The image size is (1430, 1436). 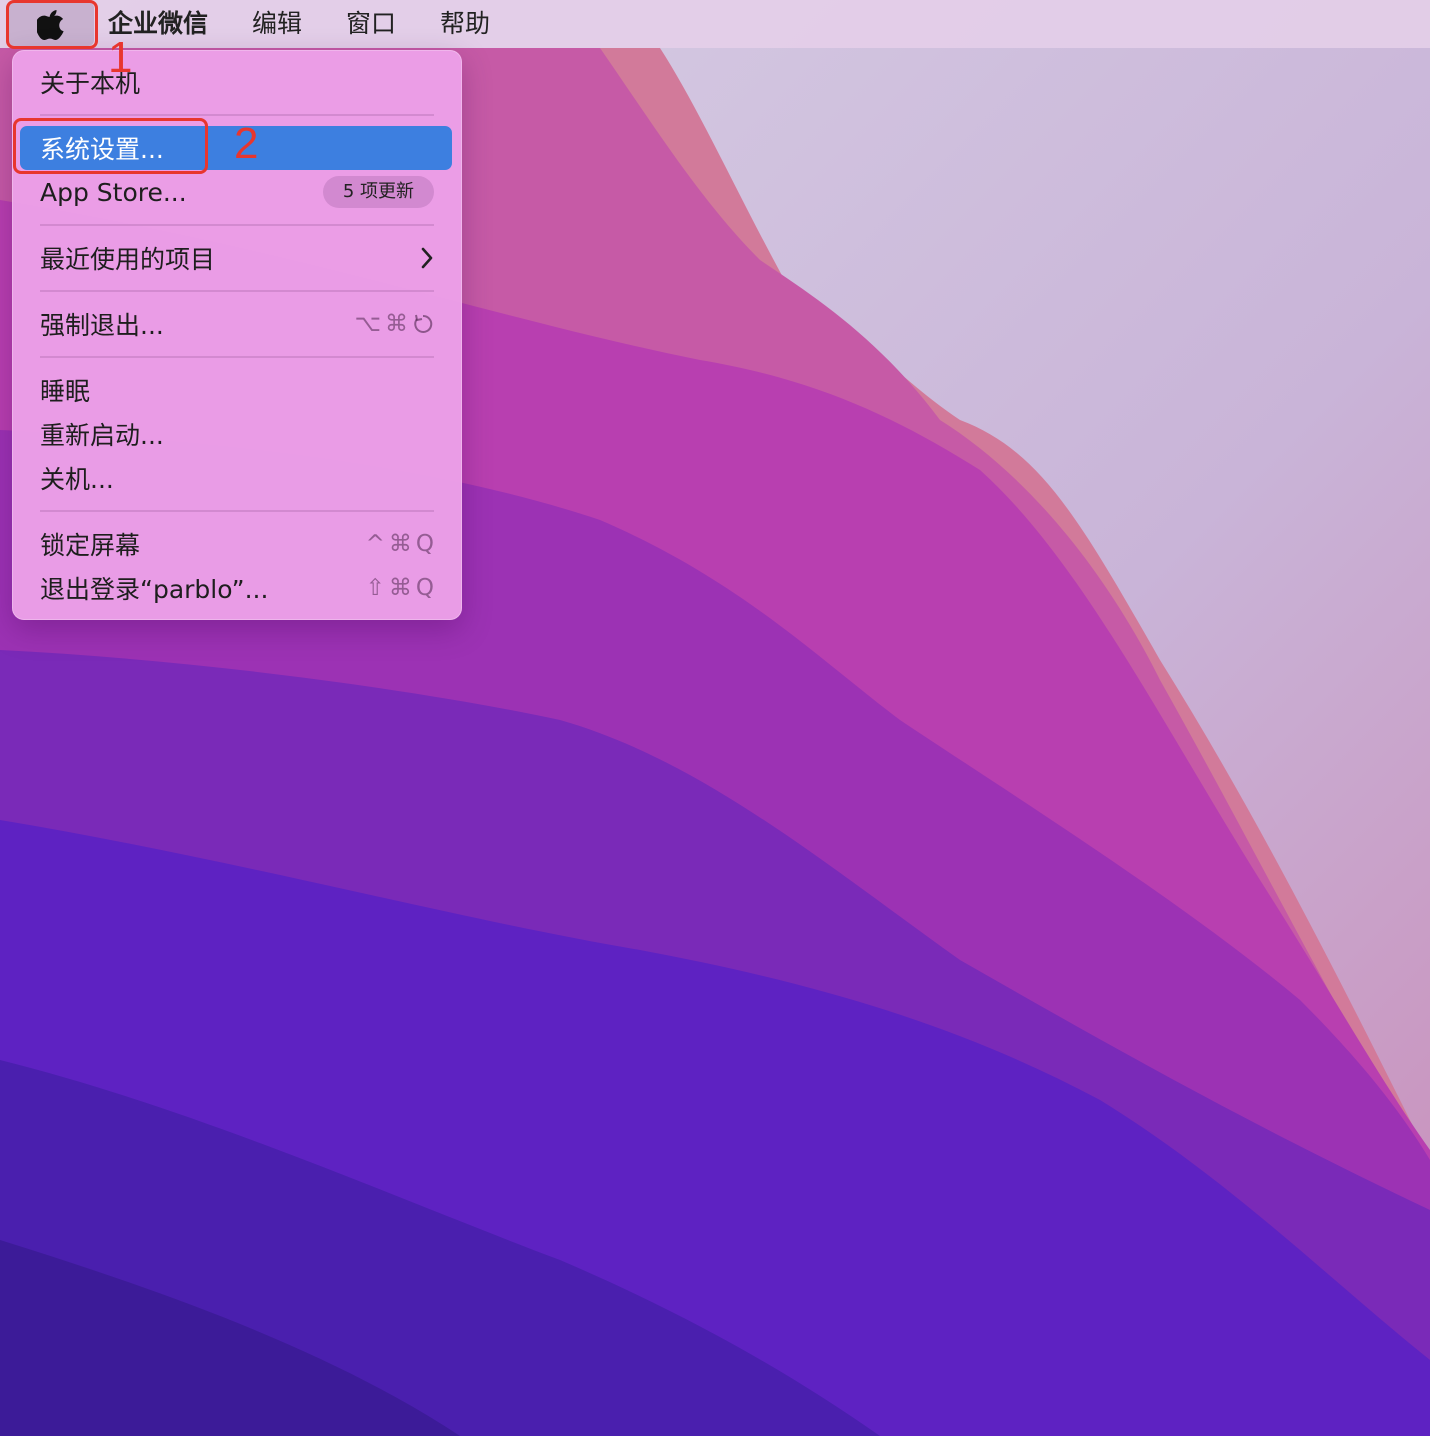 I want to click on menu-item-about: 关于本机, so click(x=236, y=82).